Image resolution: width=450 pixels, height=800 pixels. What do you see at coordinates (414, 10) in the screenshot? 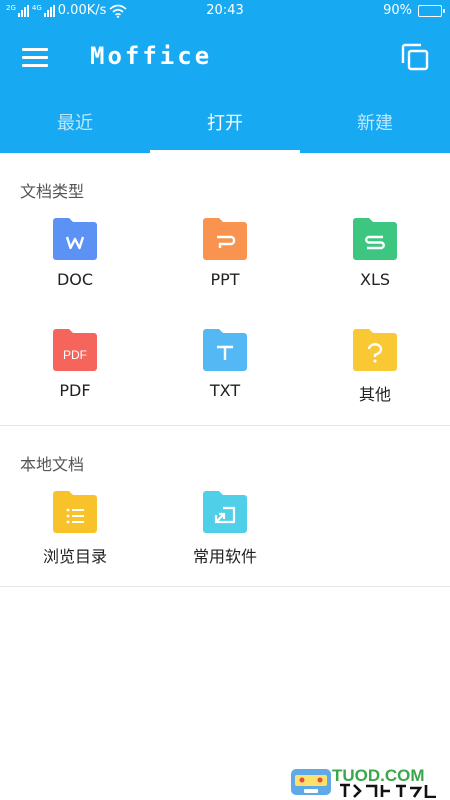
I see `status-right: 90%` at bounding box center [414, 10].